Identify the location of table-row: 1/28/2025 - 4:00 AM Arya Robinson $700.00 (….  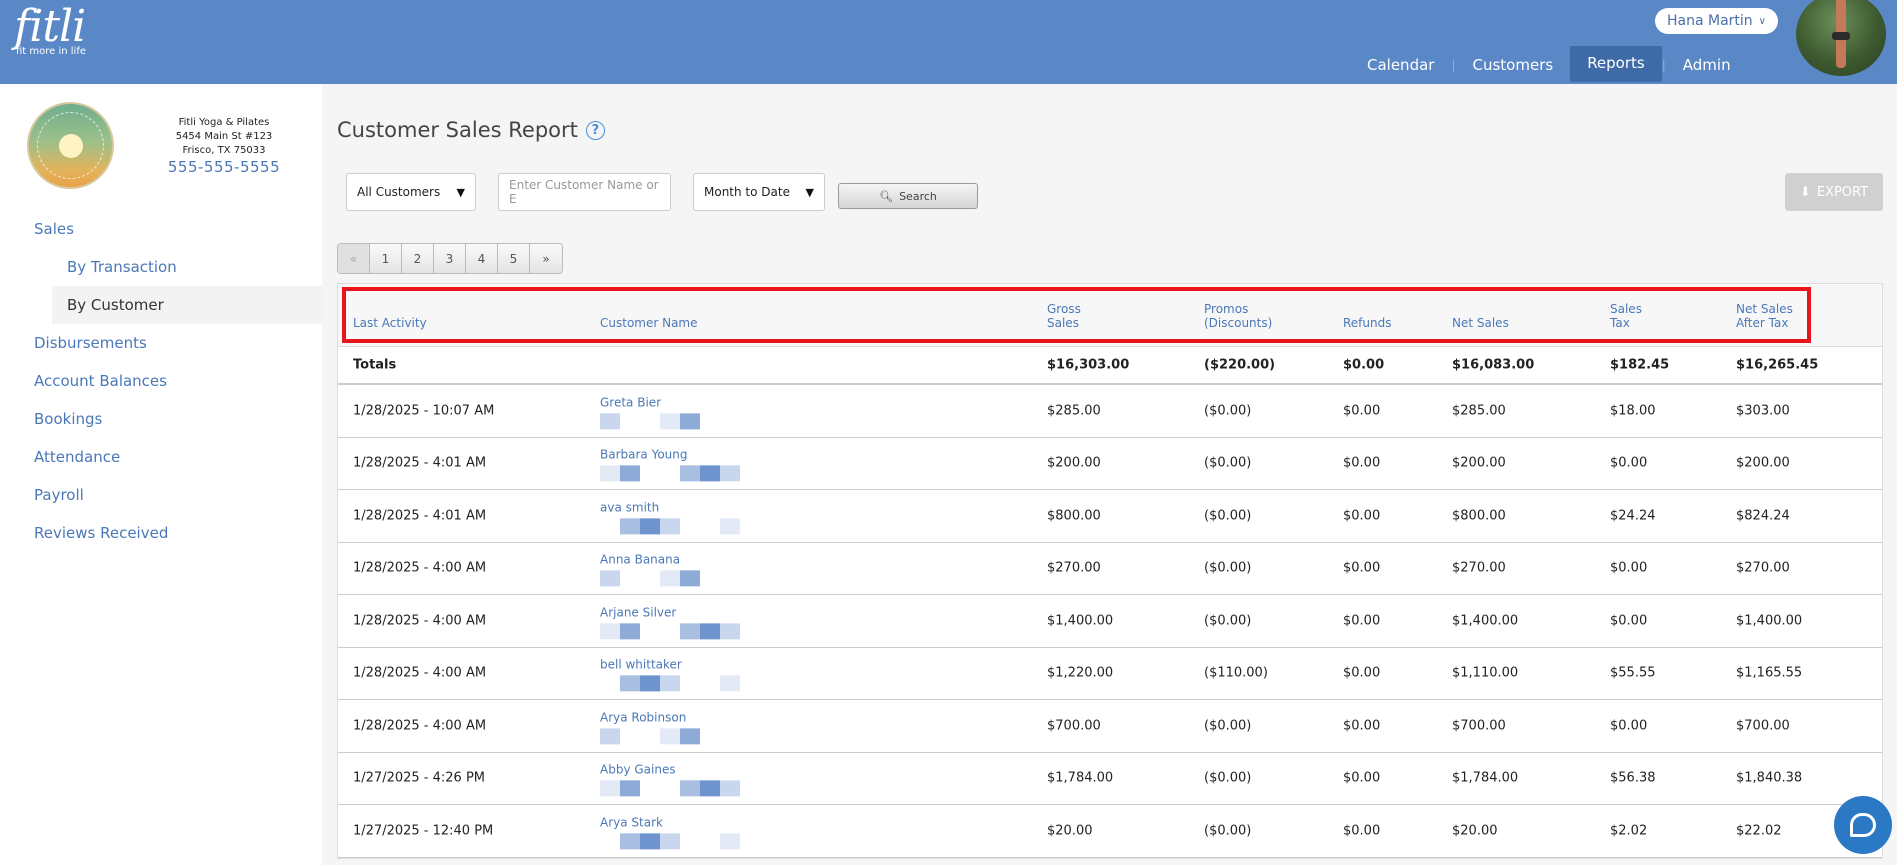
(1110, 726).